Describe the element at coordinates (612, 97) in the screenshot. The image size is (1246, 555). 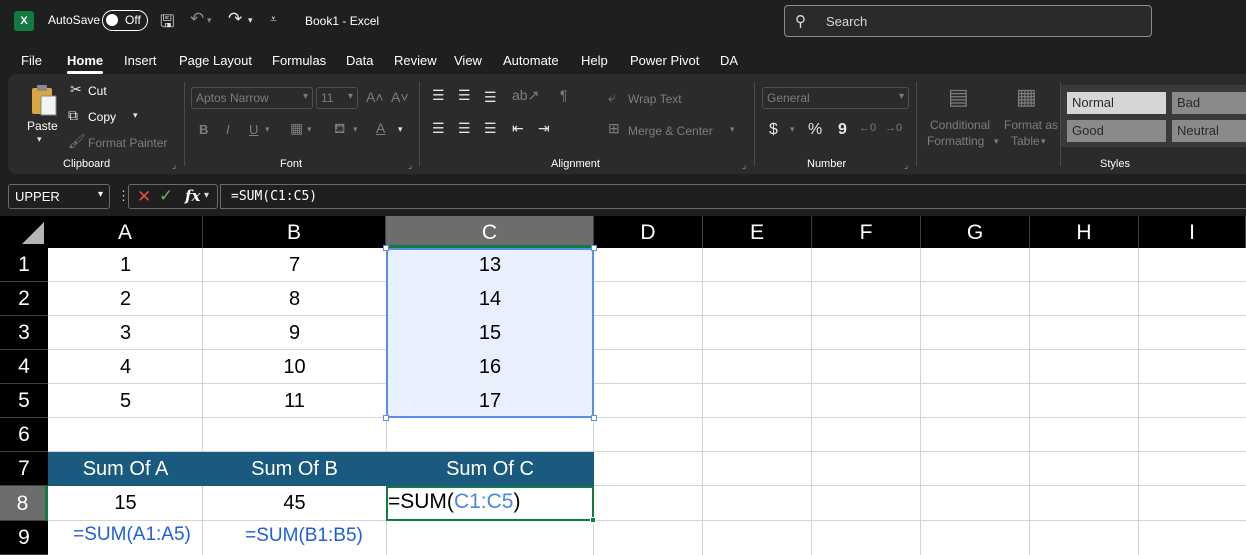
I see `wrap-text-icon: ⤶` at that location.